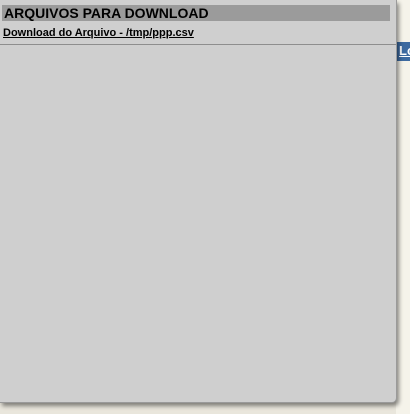  I want to click on background-partial-link: Lo, so click(404, 51).